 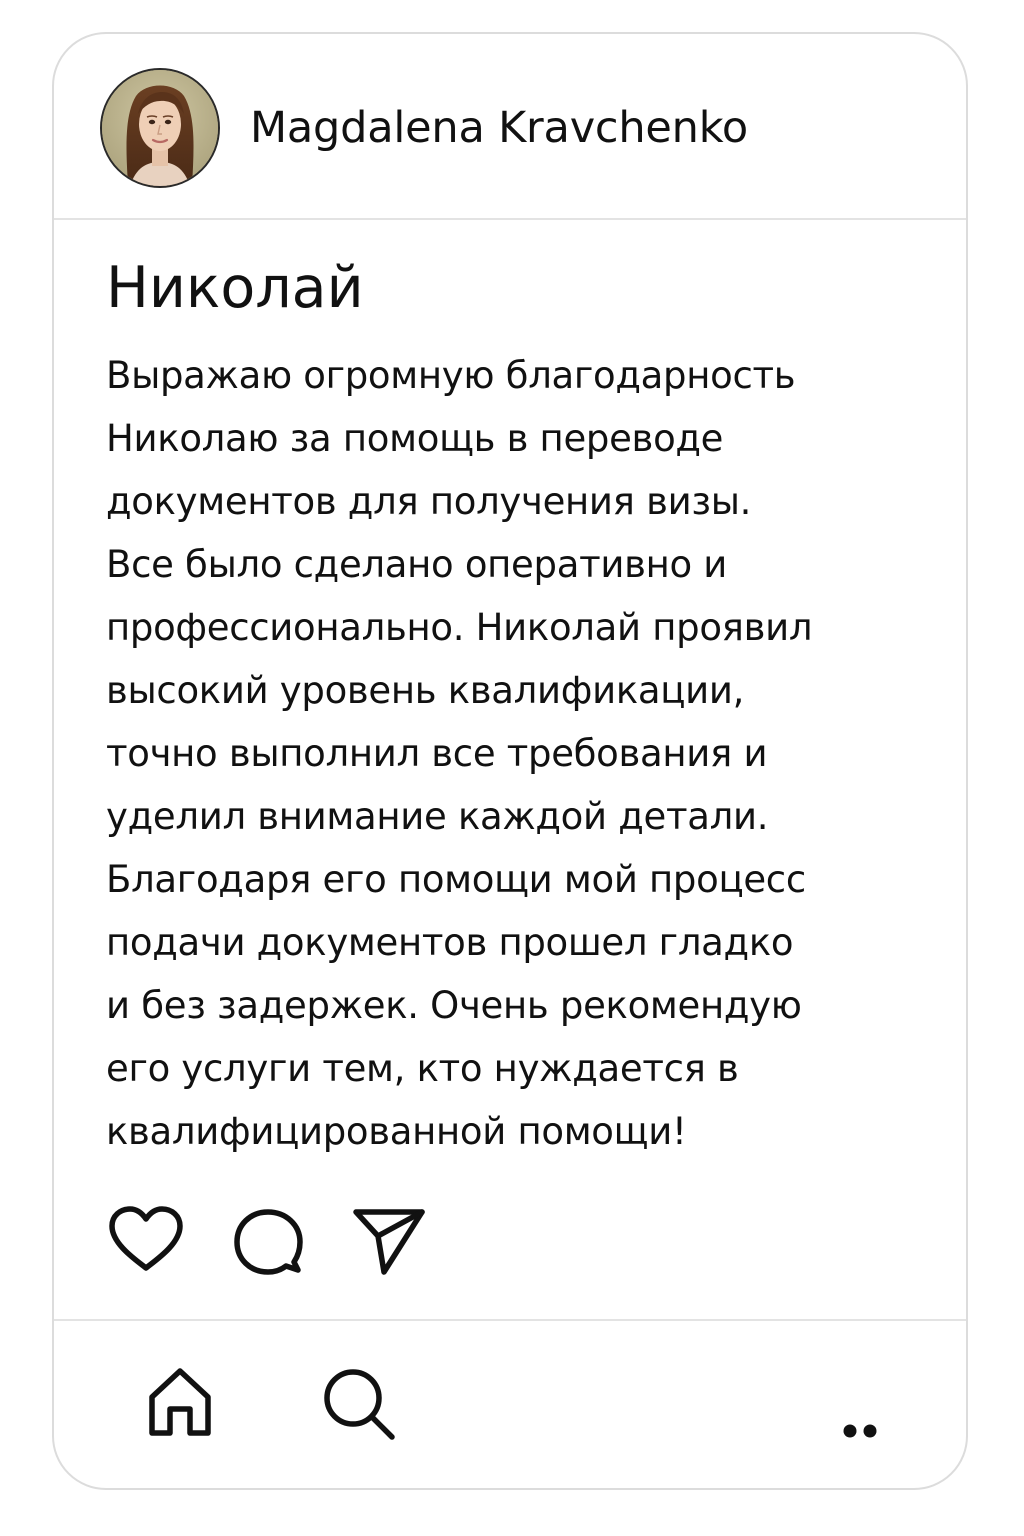 I want to click on comment-icon, so click(x=268, y=1242).